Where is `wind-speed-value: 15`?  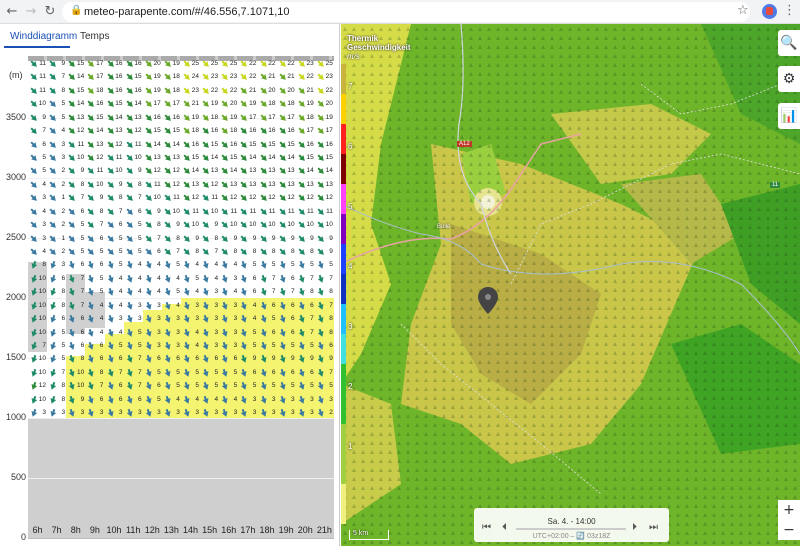 wind-speed-value: 15 is located at coordinates (214, 144).